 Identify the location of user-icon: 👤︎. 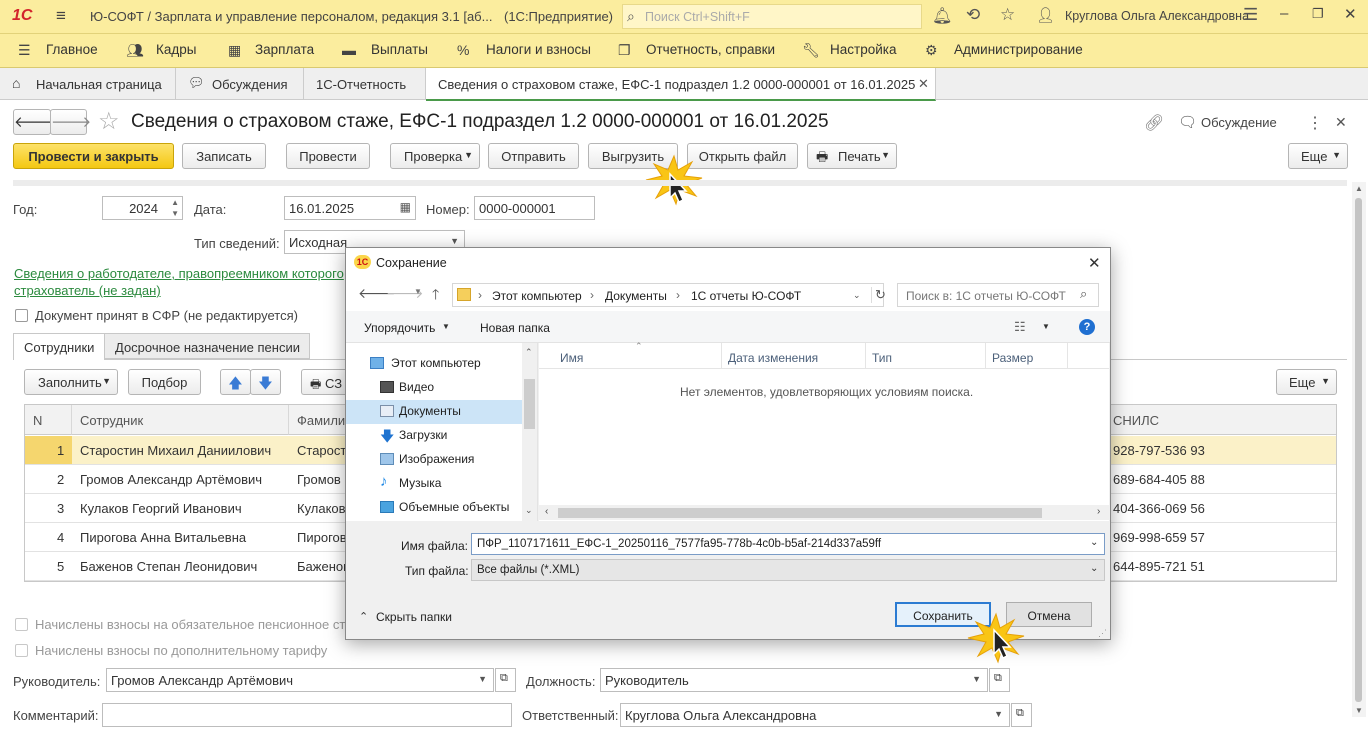
(1045, 15).